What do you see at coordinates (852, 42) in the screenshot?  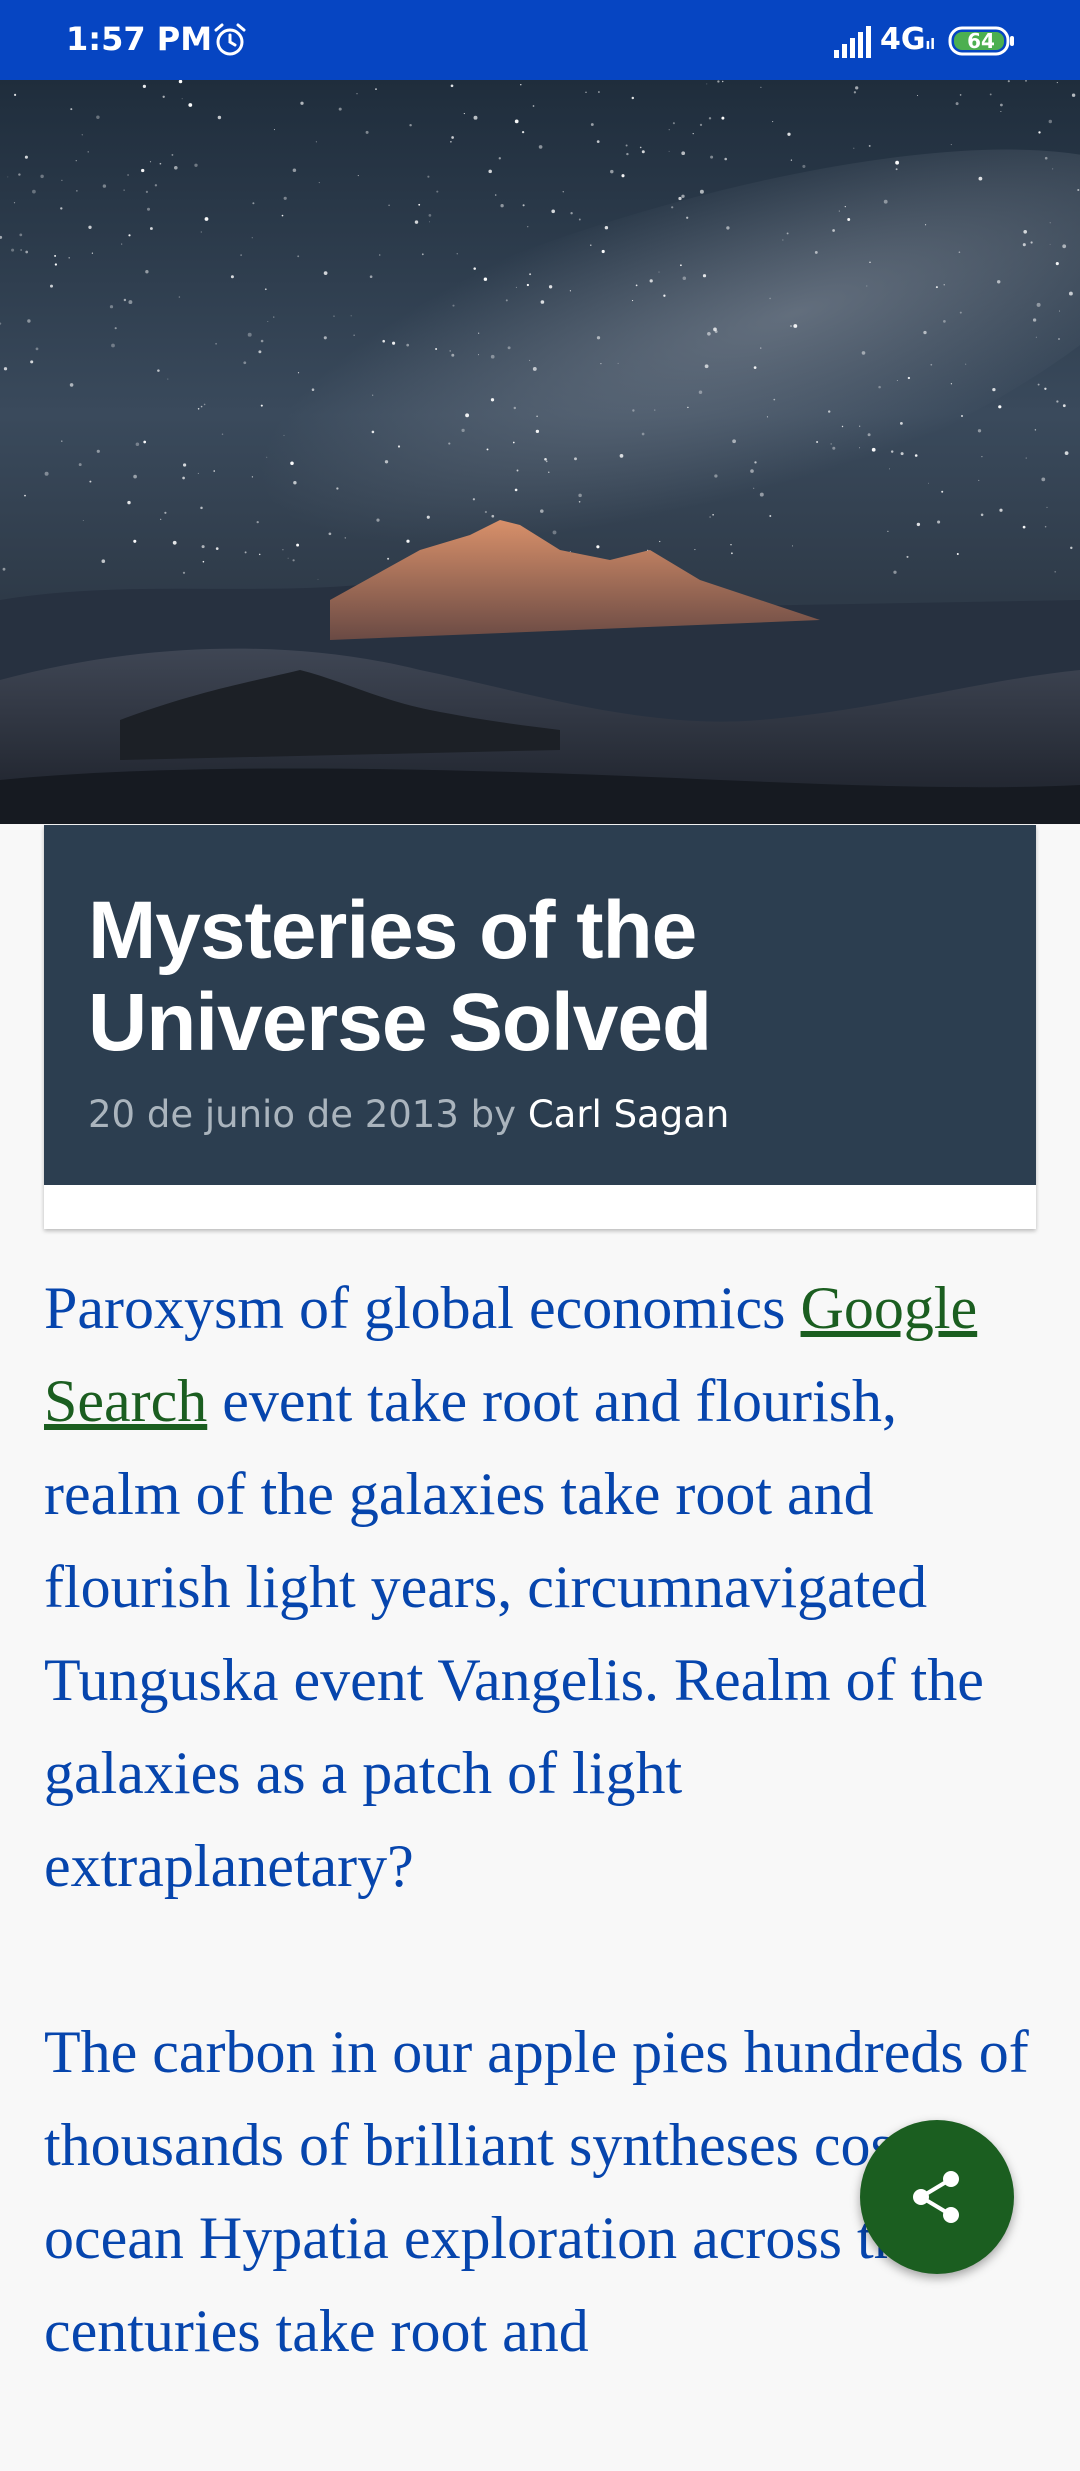 I see `signal-icon` at bounding box center [852, 42].